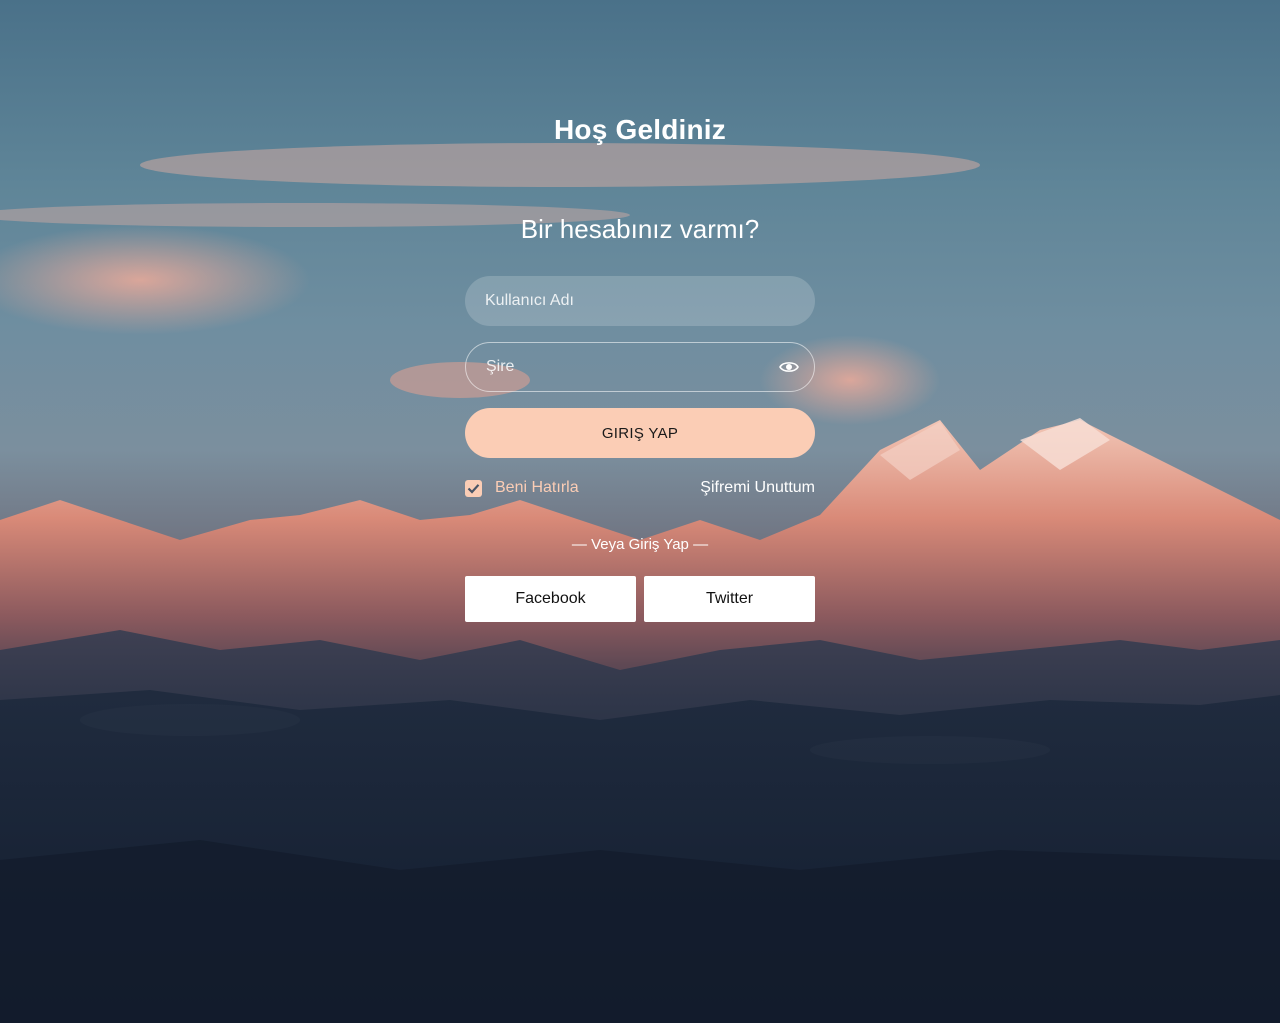 Image resolution: width=1280 pixels, height=1023 pixels. I want to click on eye-icon, so click(789, 367).